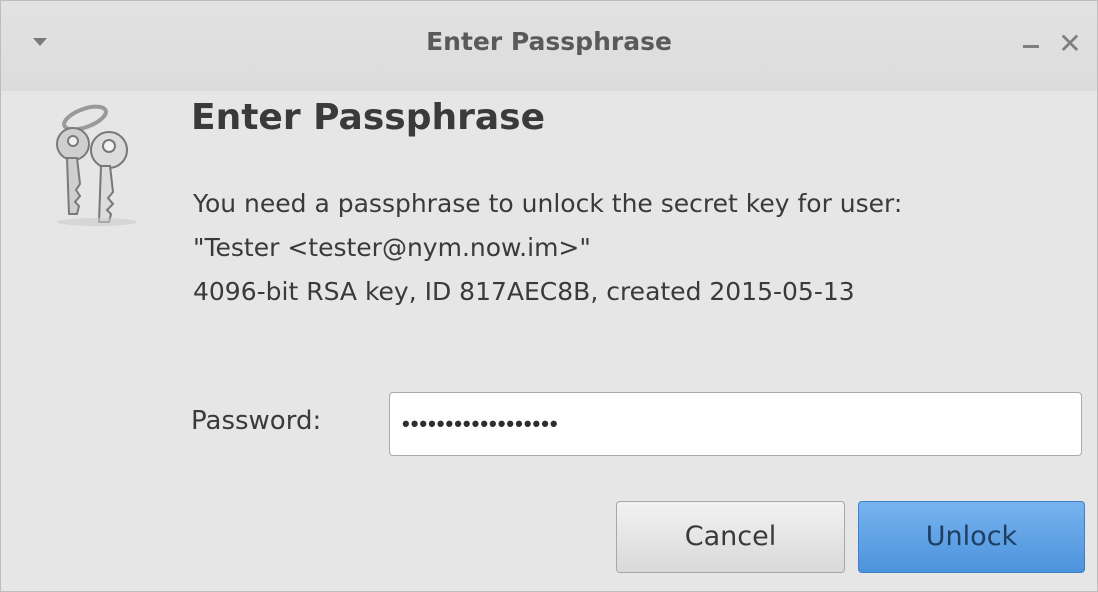  Describe the element at coordinates (730, 537) in the screenshot. I see `cancel-button: Cancel` at that location.